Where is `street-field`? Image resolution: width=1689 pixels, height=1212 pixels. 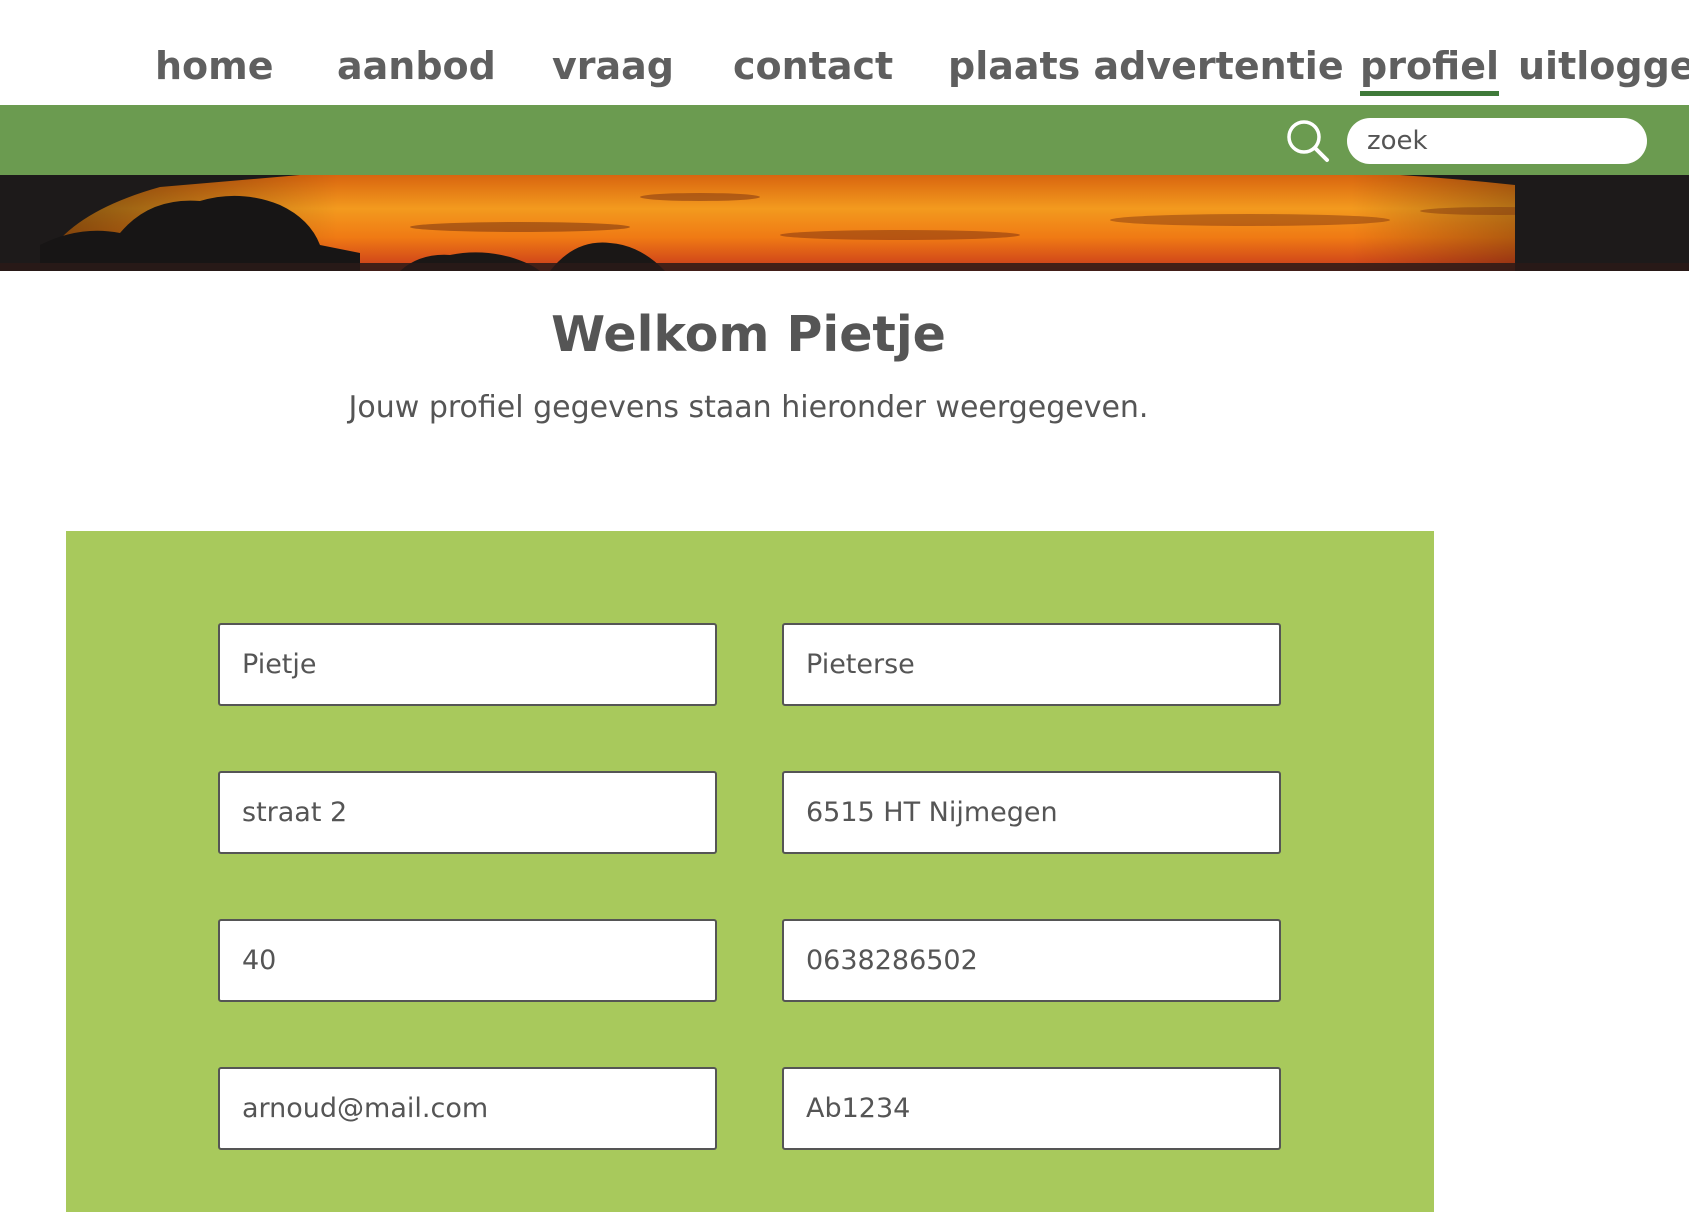
street-field is located at coordinates (467, 812).